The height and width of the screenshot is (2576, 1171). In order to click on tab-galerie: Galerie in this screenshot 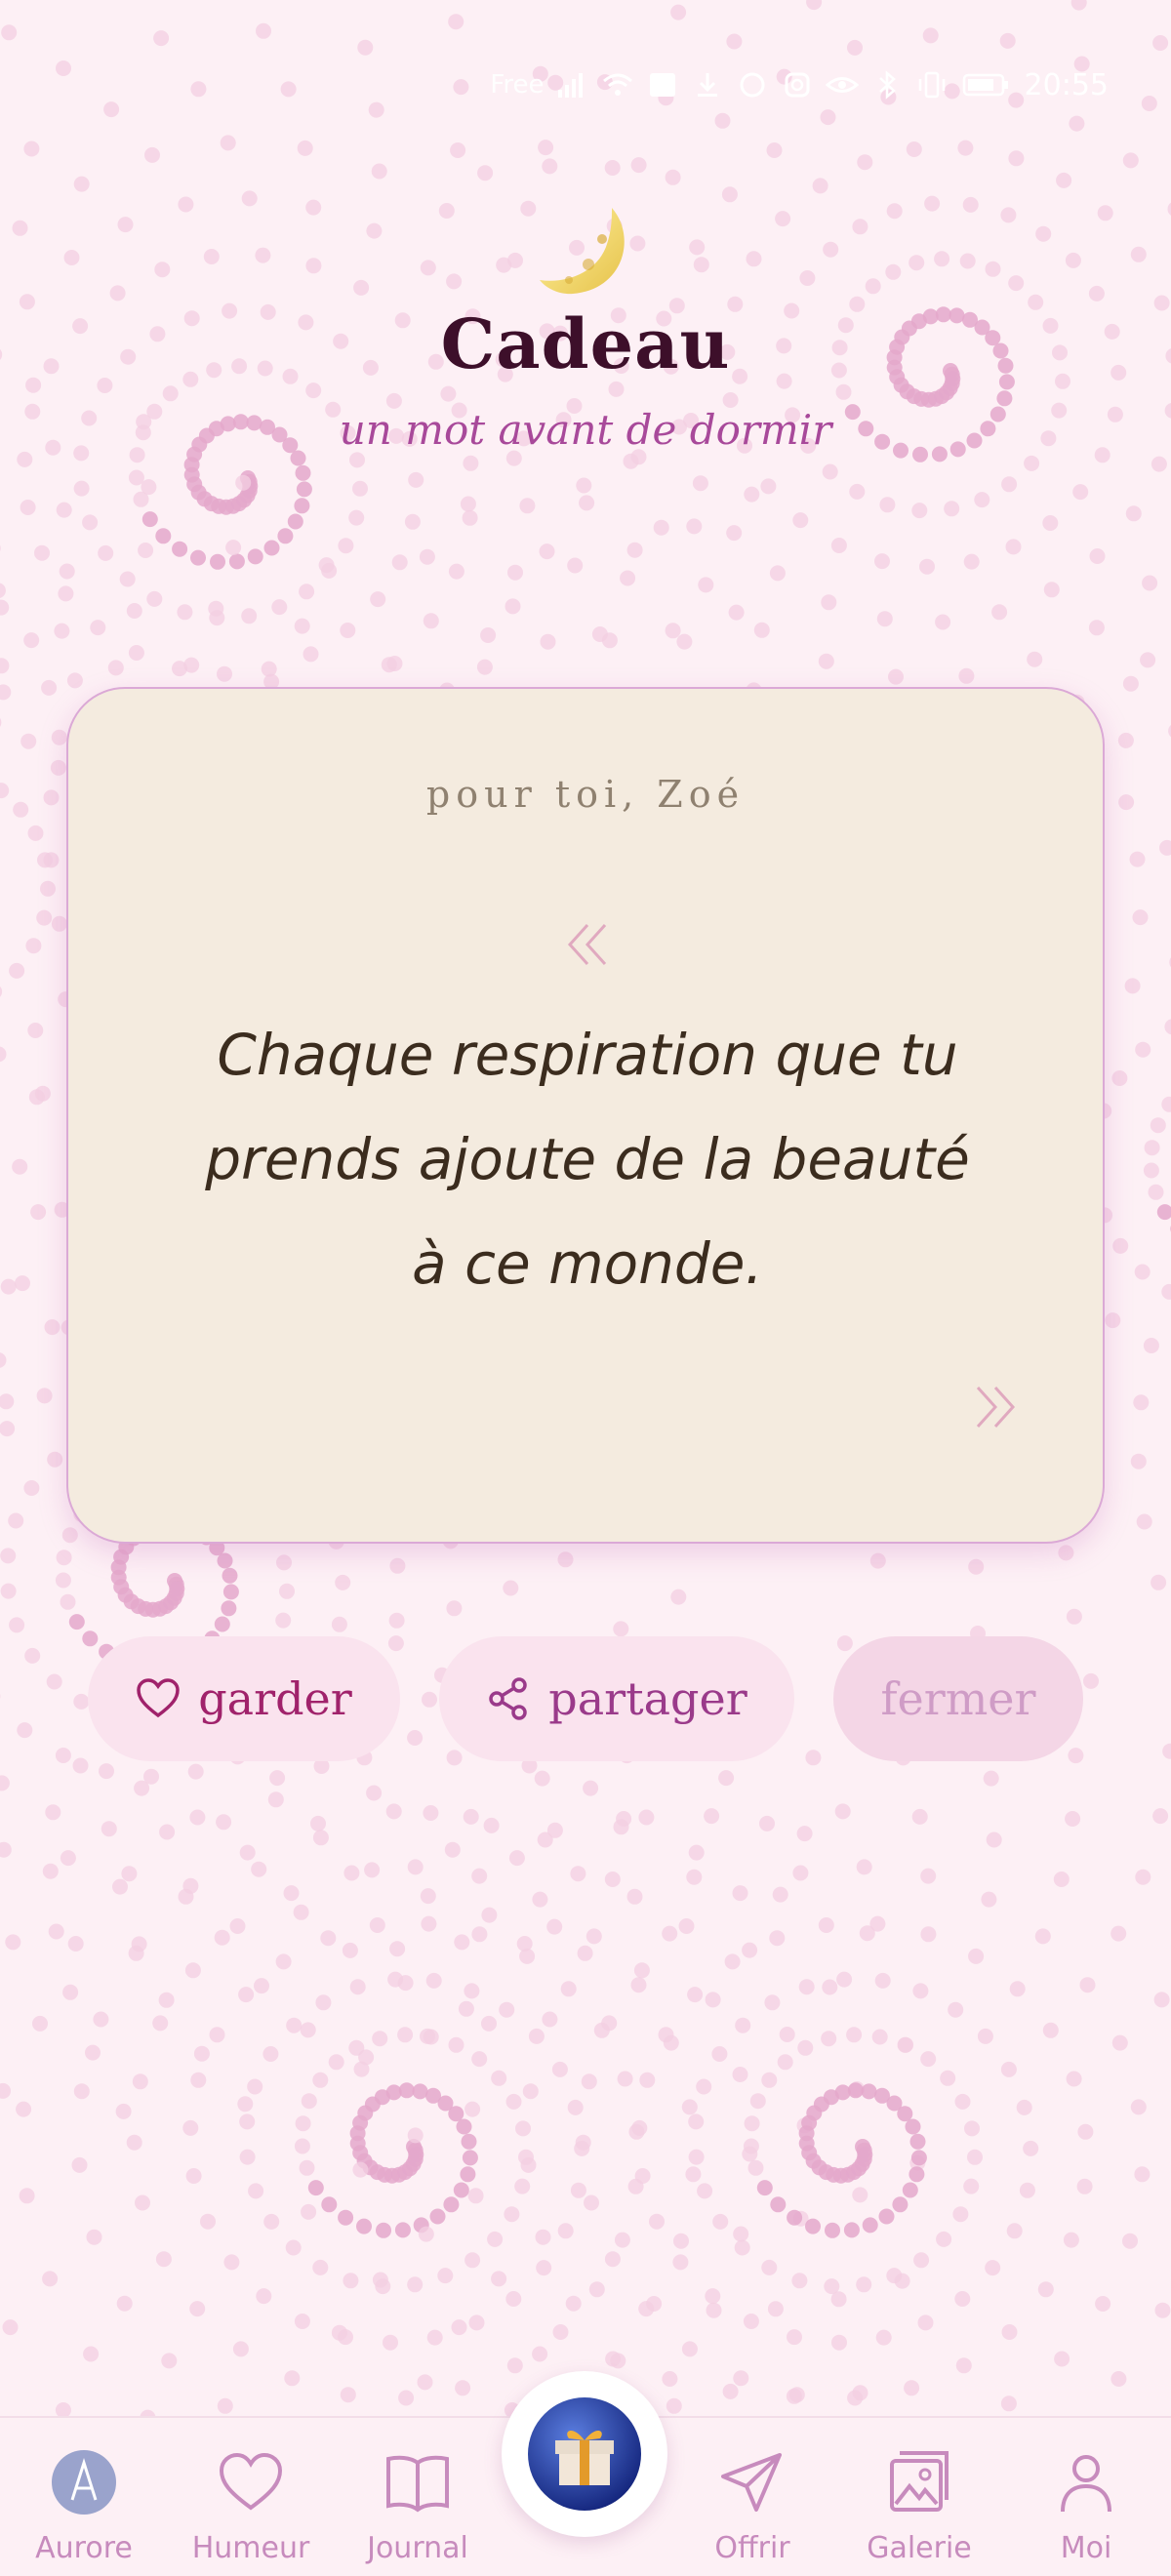, I will do `click(919, 2497)`.